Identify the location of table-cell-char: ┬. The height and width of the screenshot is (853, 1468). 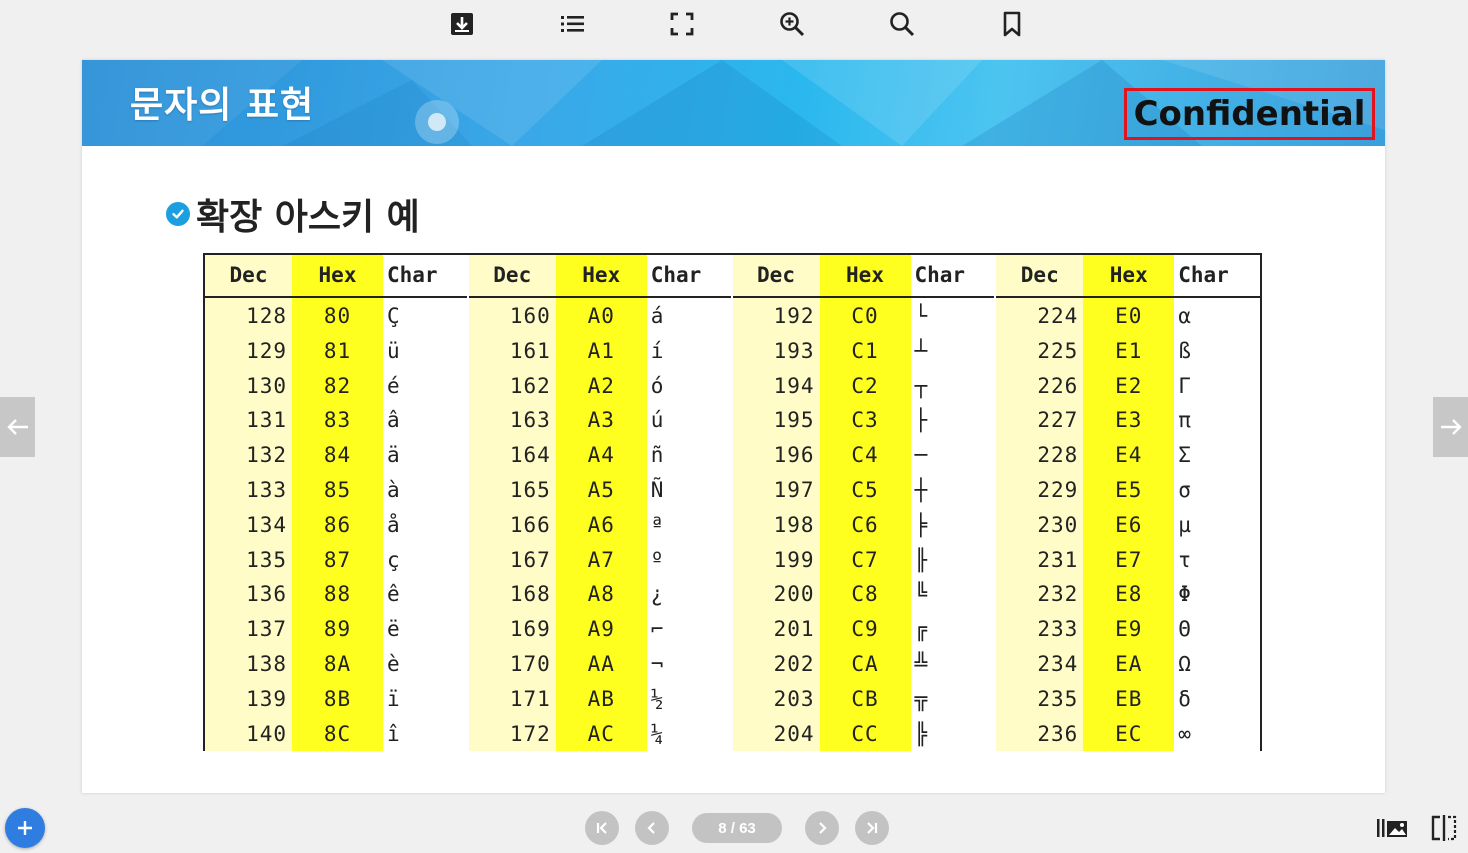
(921, 385).